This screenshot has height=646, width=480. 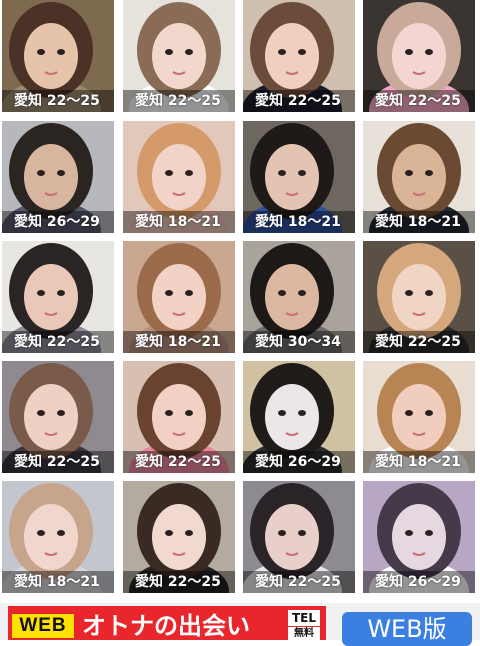 What do you see at coordinates (407, 629) in the screenshot?
I see `web-version-button: WEB版` at bounding box center [407, 629].